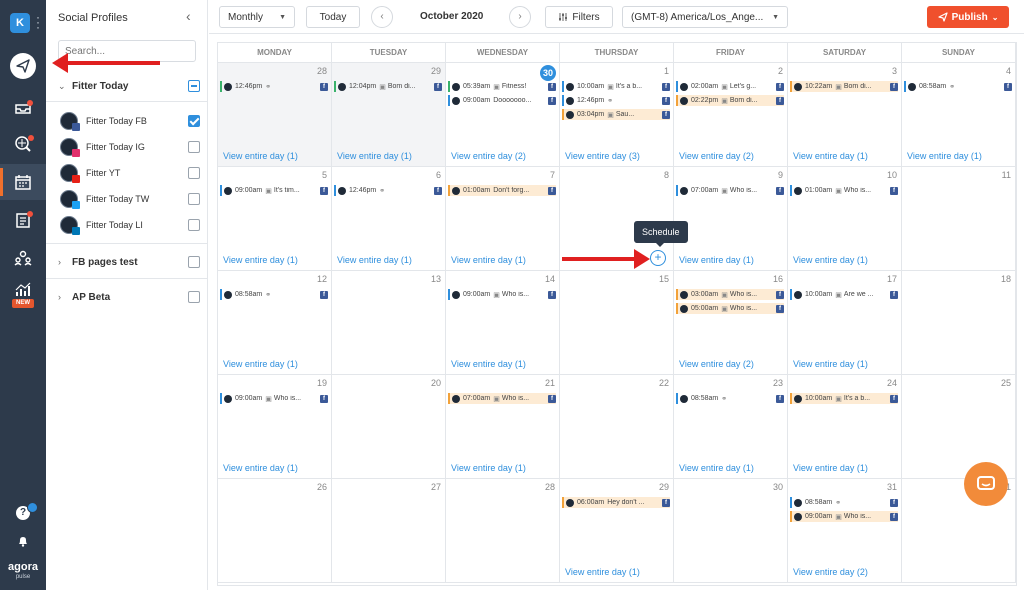 The image size is (1024, 590). What do you see at coordinates (579, 17) in the screenshot?
I see `filters-button: Filters` at bounding box center [579, 17].